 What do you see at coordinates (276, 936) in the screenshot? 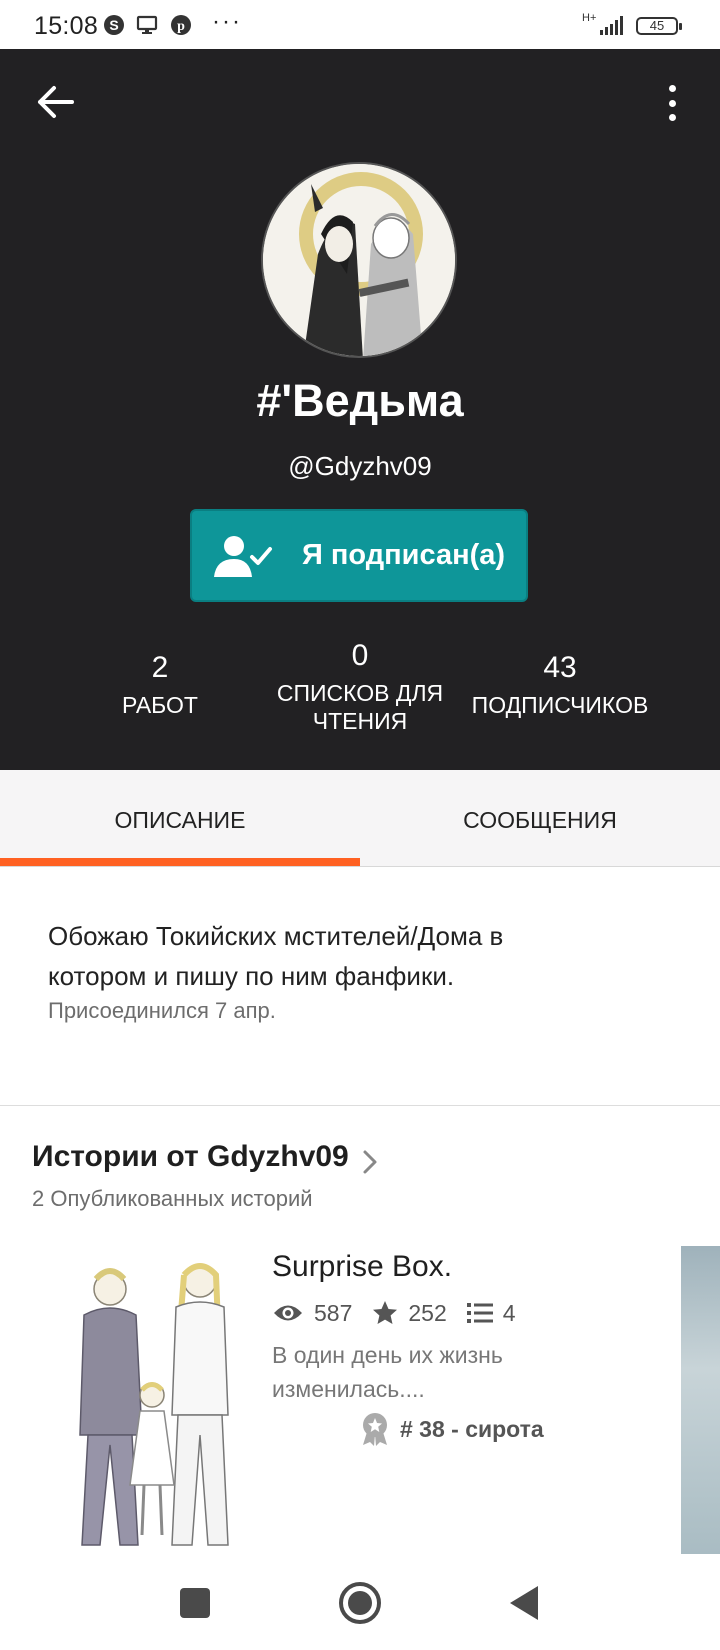
I see `about-text-line1: Обожаю Токийских мстителей/Дома в` at bounding box center [276, 936].